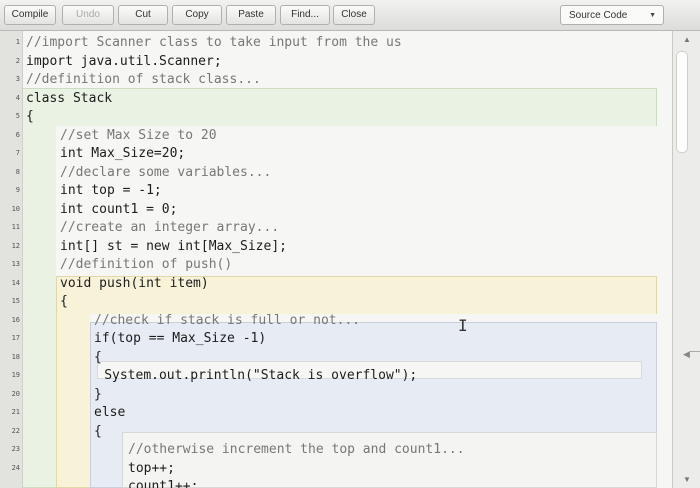 The height and width of the screenshot is (488, 700). Describe the element at coordinates (197, 15) in the screenshot. I see `copy-button: Copy` at that location.